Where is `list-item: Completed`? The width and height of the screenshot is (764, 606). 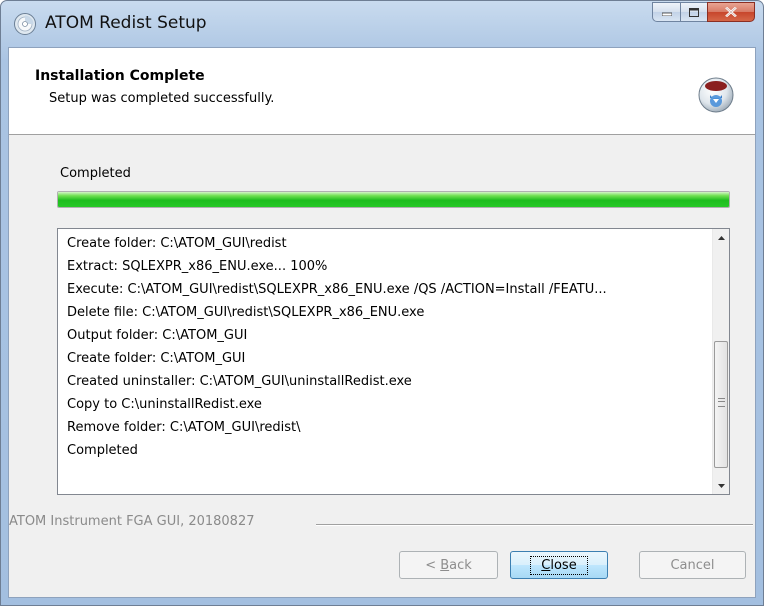
list-item: Completed is located at coordinates (102, 450).